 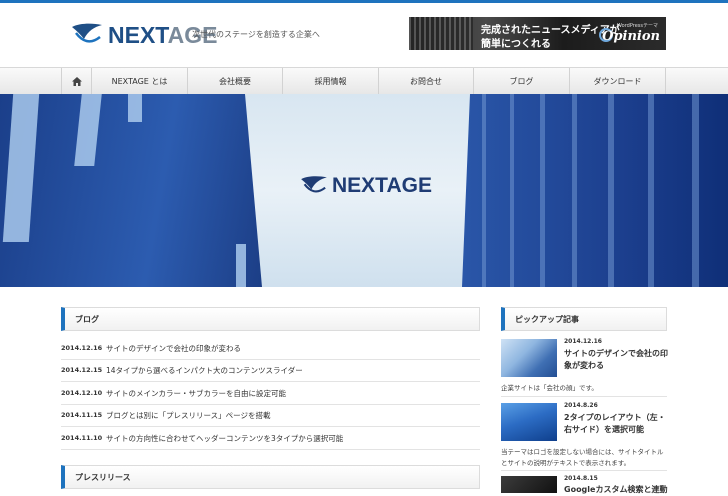 What do you see at coordinates (583, 341) in the screenshot?
I see `pickup-date: 2014.12.16` at bounding box center [583, 341].